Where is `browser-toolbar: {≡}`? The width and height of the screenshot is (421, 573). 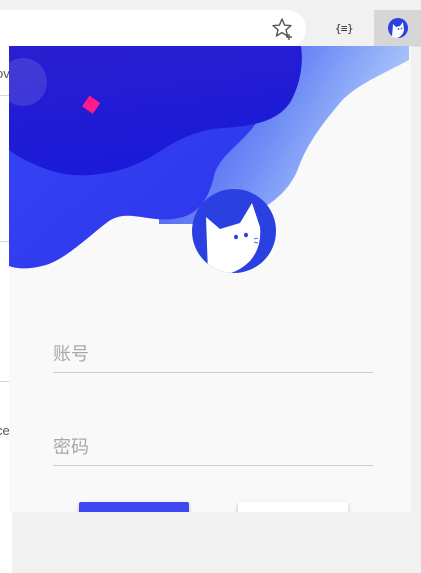
browser-toolbar: {≡} is located at coordinates (210, 24).